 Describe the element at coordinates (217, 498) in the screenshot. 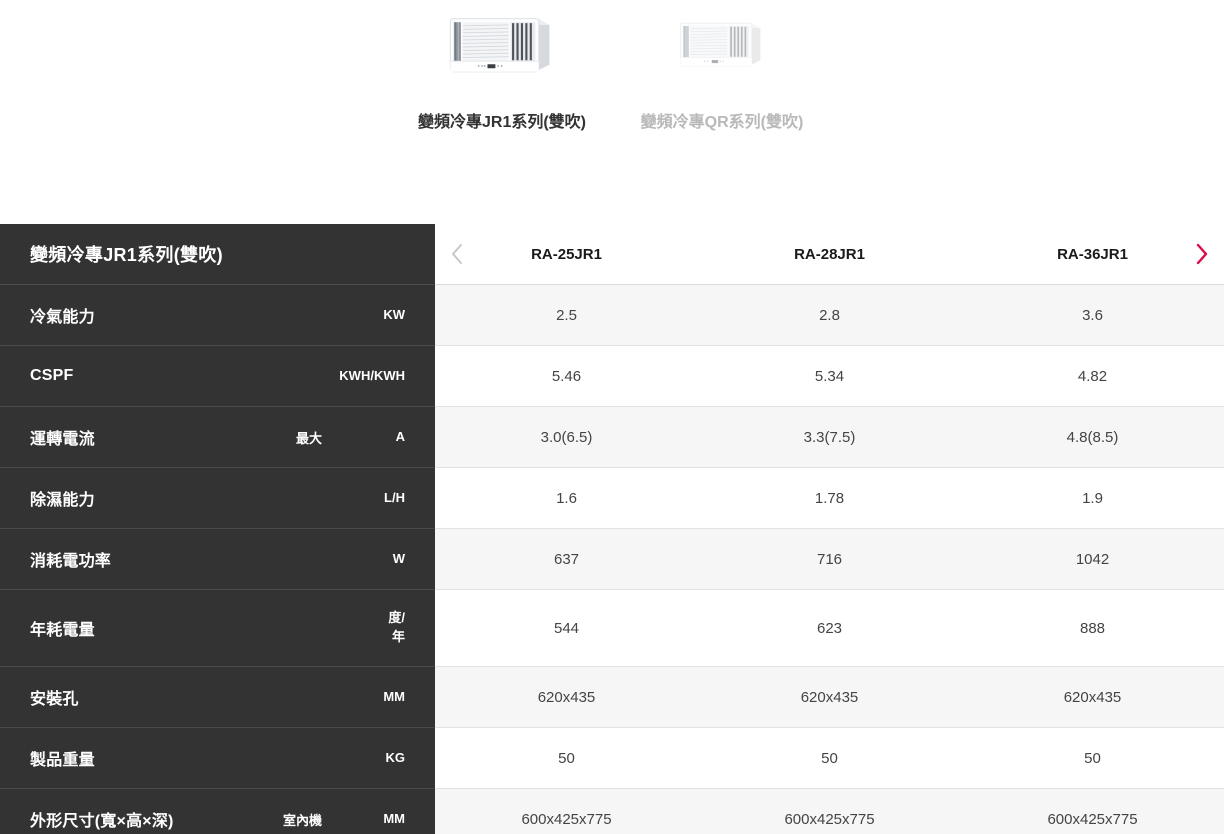

I see `spec-label-cell: 除濕能力 L/H` at that location.